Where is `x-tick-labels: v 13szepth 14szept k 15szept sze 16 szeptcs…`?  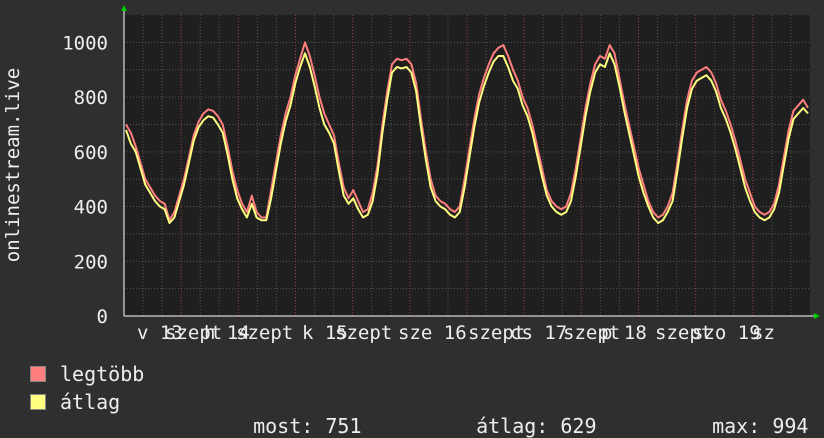
x-tick-labels: v 13szepth 14szept k 15szept sze 16 szeptcs… is located at coordinates (456, 333).